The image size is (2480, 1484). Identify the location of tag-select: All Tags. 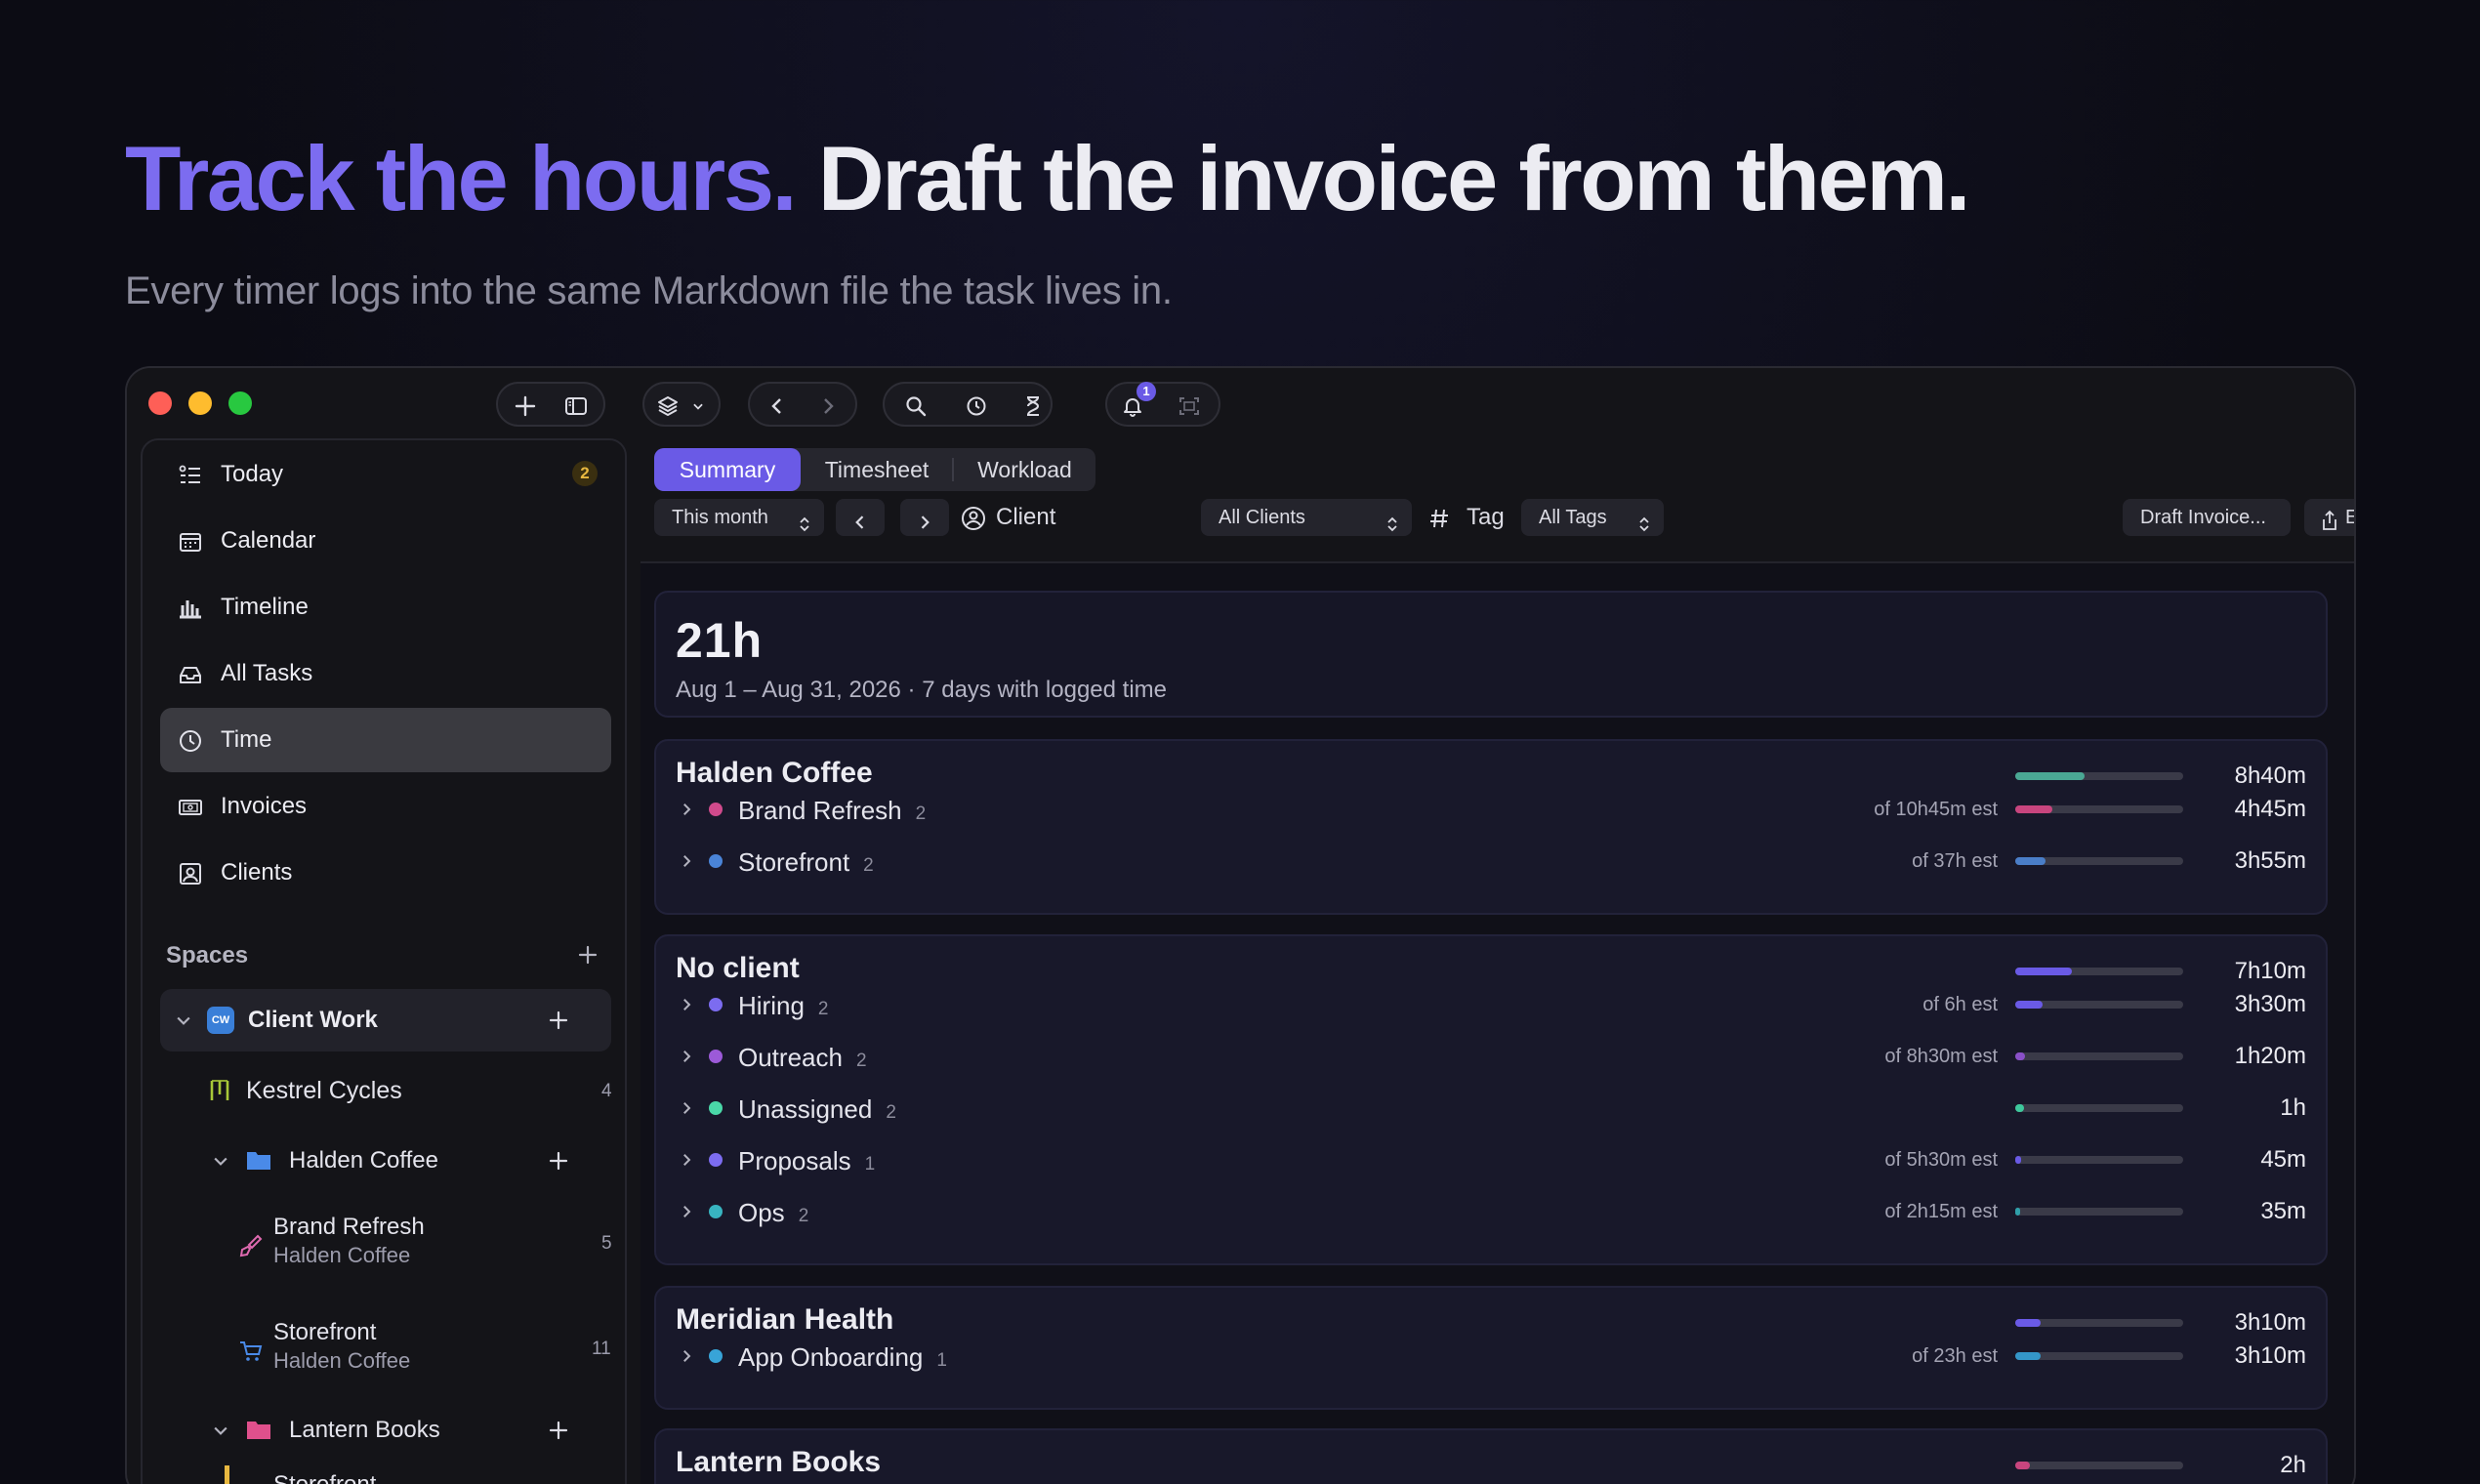
(1592, 518).